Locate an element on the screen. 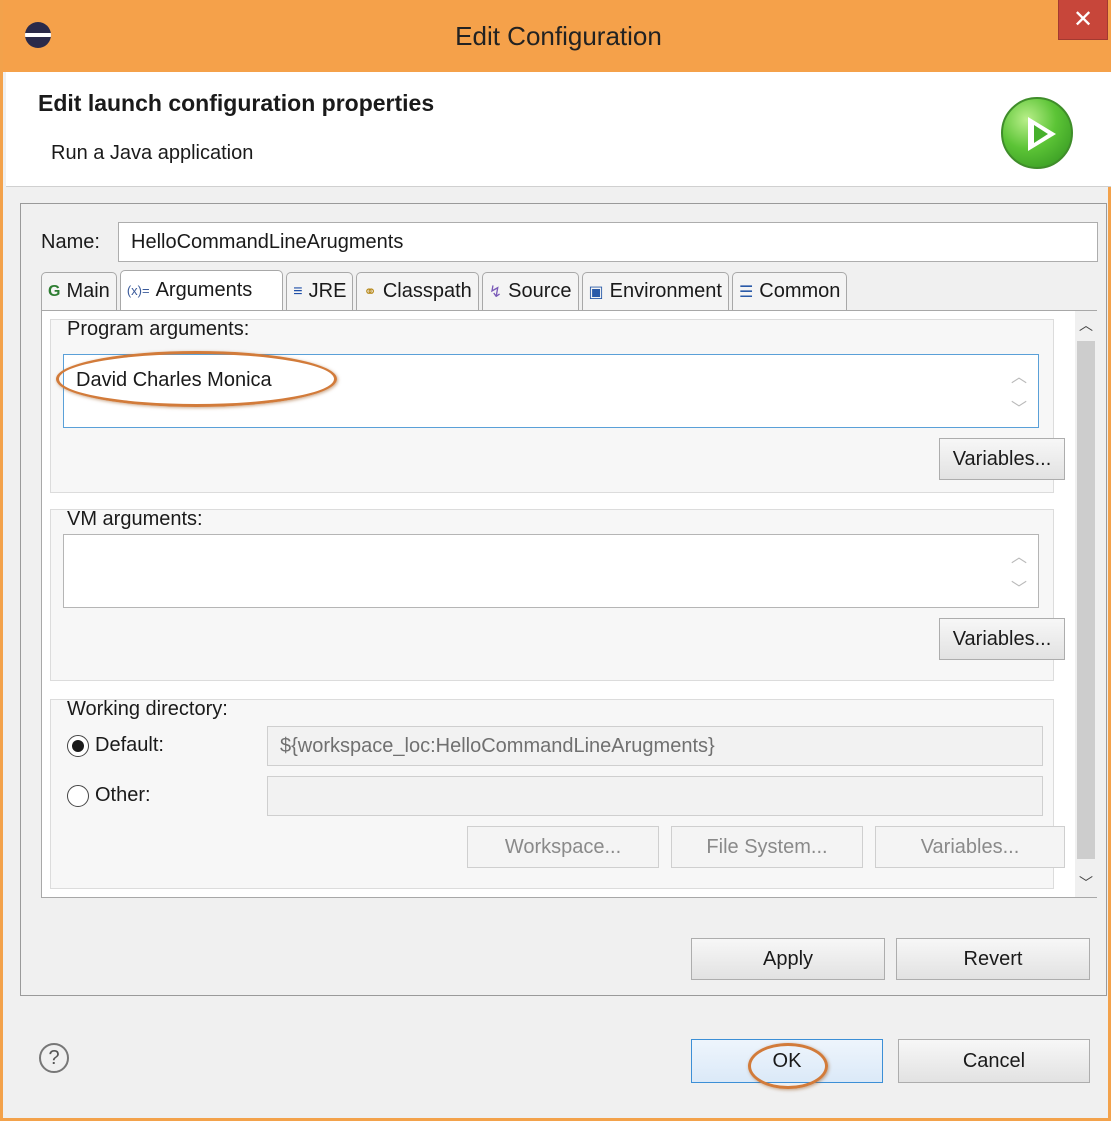  revert-button: Revert is located at coordinates (993, 959).